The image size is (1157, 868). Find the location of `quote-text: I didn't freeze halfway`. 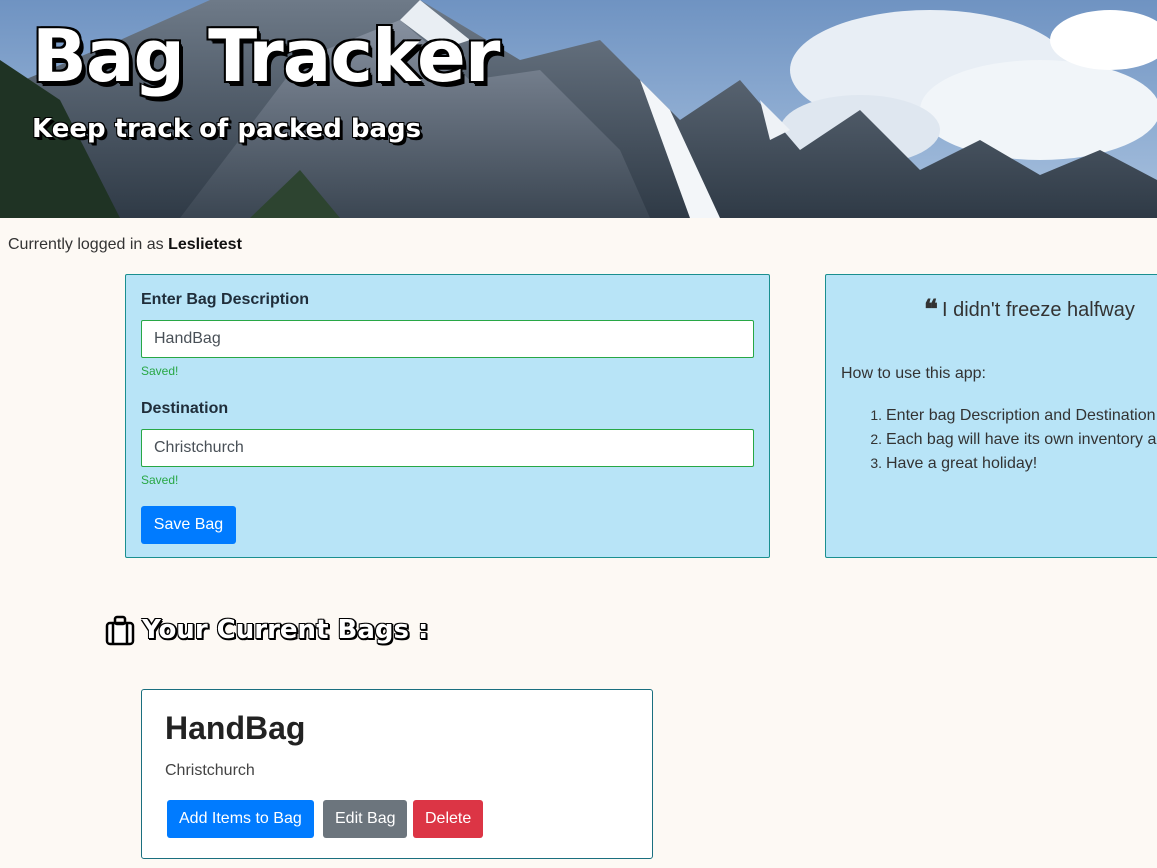

quote-text: I didn't freeze halfway is located at coordinates (1038, 310).